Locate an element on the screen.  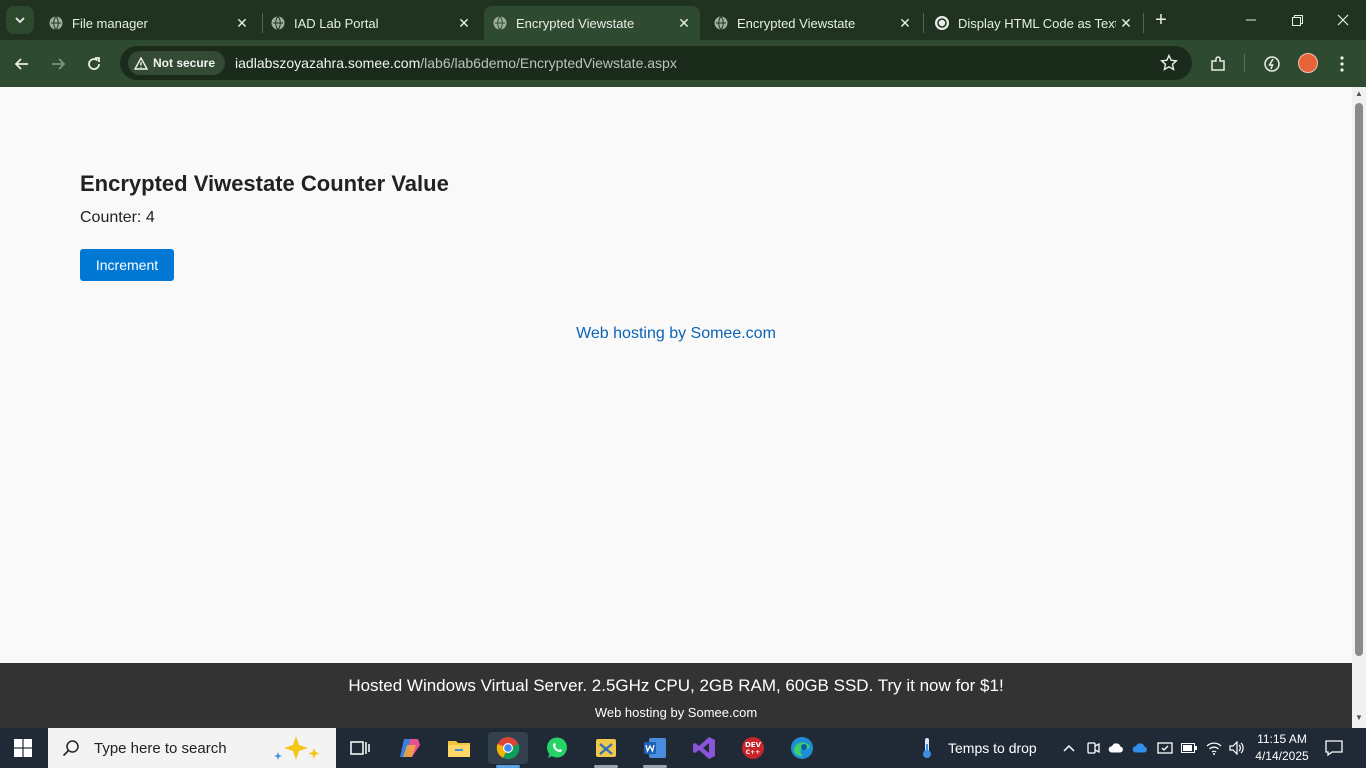
cloud-icon is located at coordinates (1116, 748).